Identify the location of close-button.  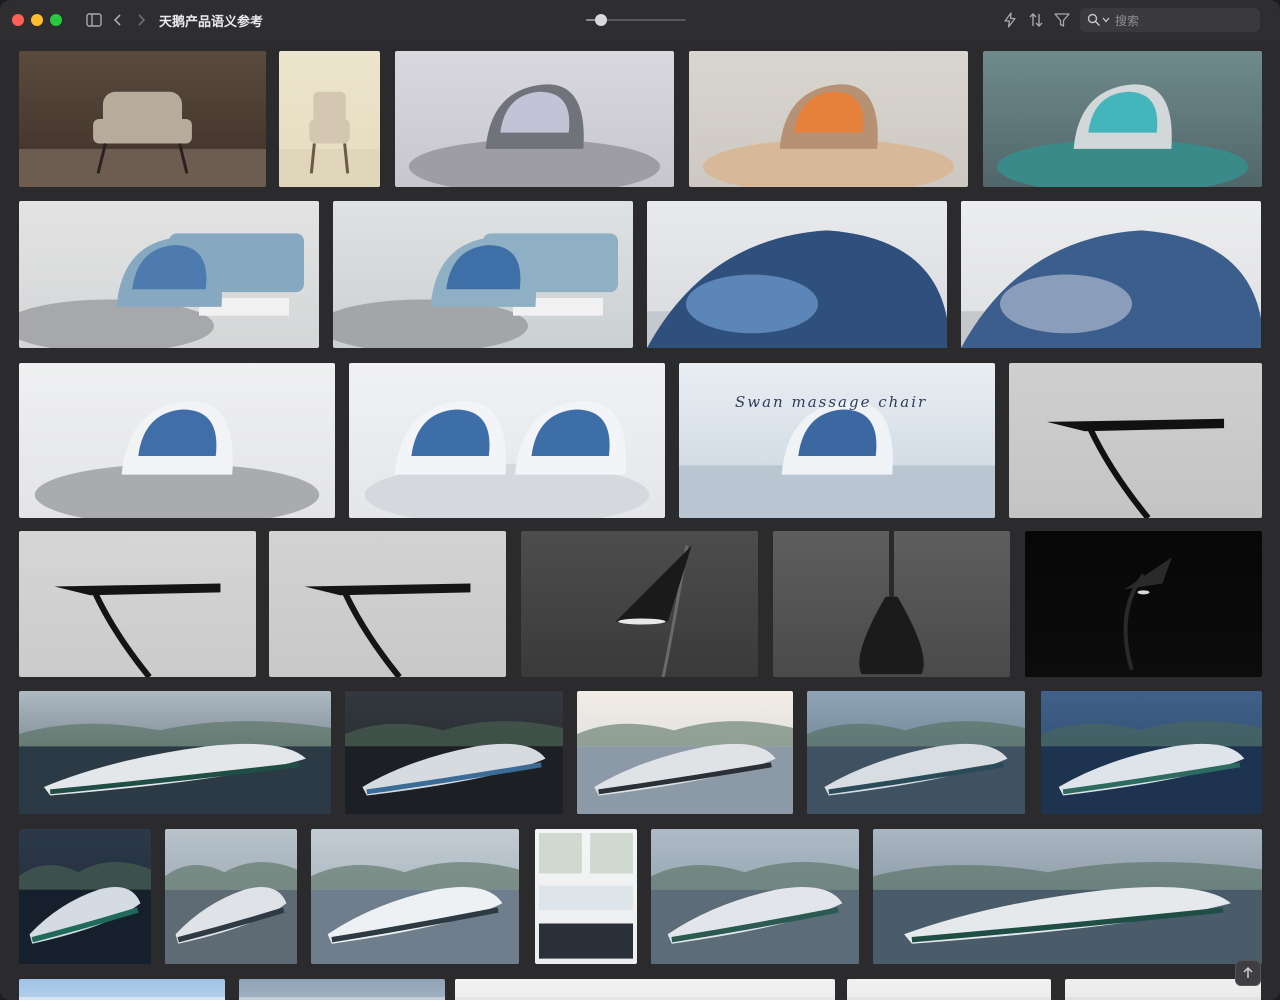
(18, 20).